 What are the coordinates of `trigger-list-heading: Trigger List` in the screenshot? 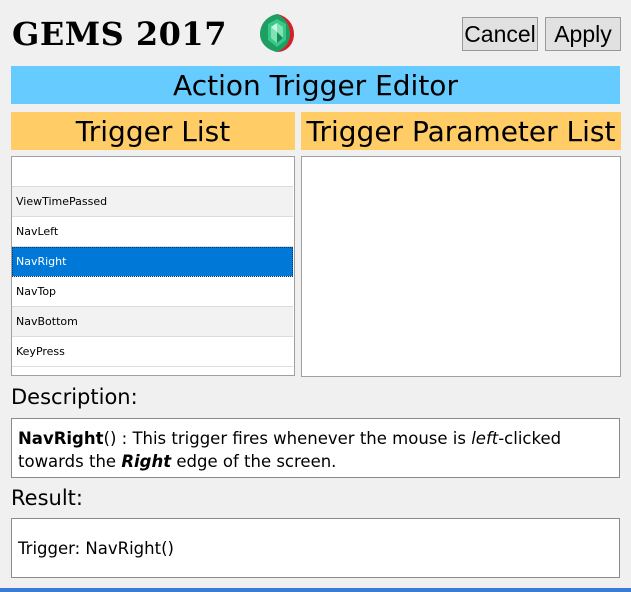 It's located at (153, 131).